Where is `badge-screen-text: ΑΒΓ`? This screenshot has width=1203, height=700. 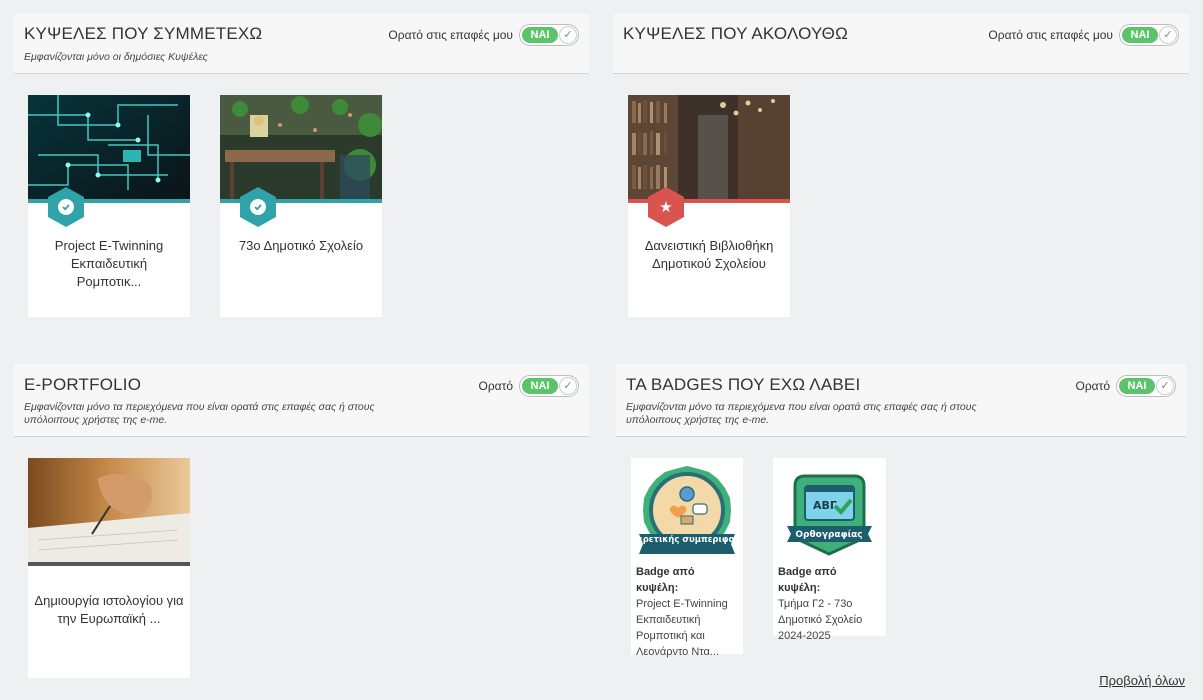 badge-screen-text: ΑΒΓ is located at coordinates (825, 505).